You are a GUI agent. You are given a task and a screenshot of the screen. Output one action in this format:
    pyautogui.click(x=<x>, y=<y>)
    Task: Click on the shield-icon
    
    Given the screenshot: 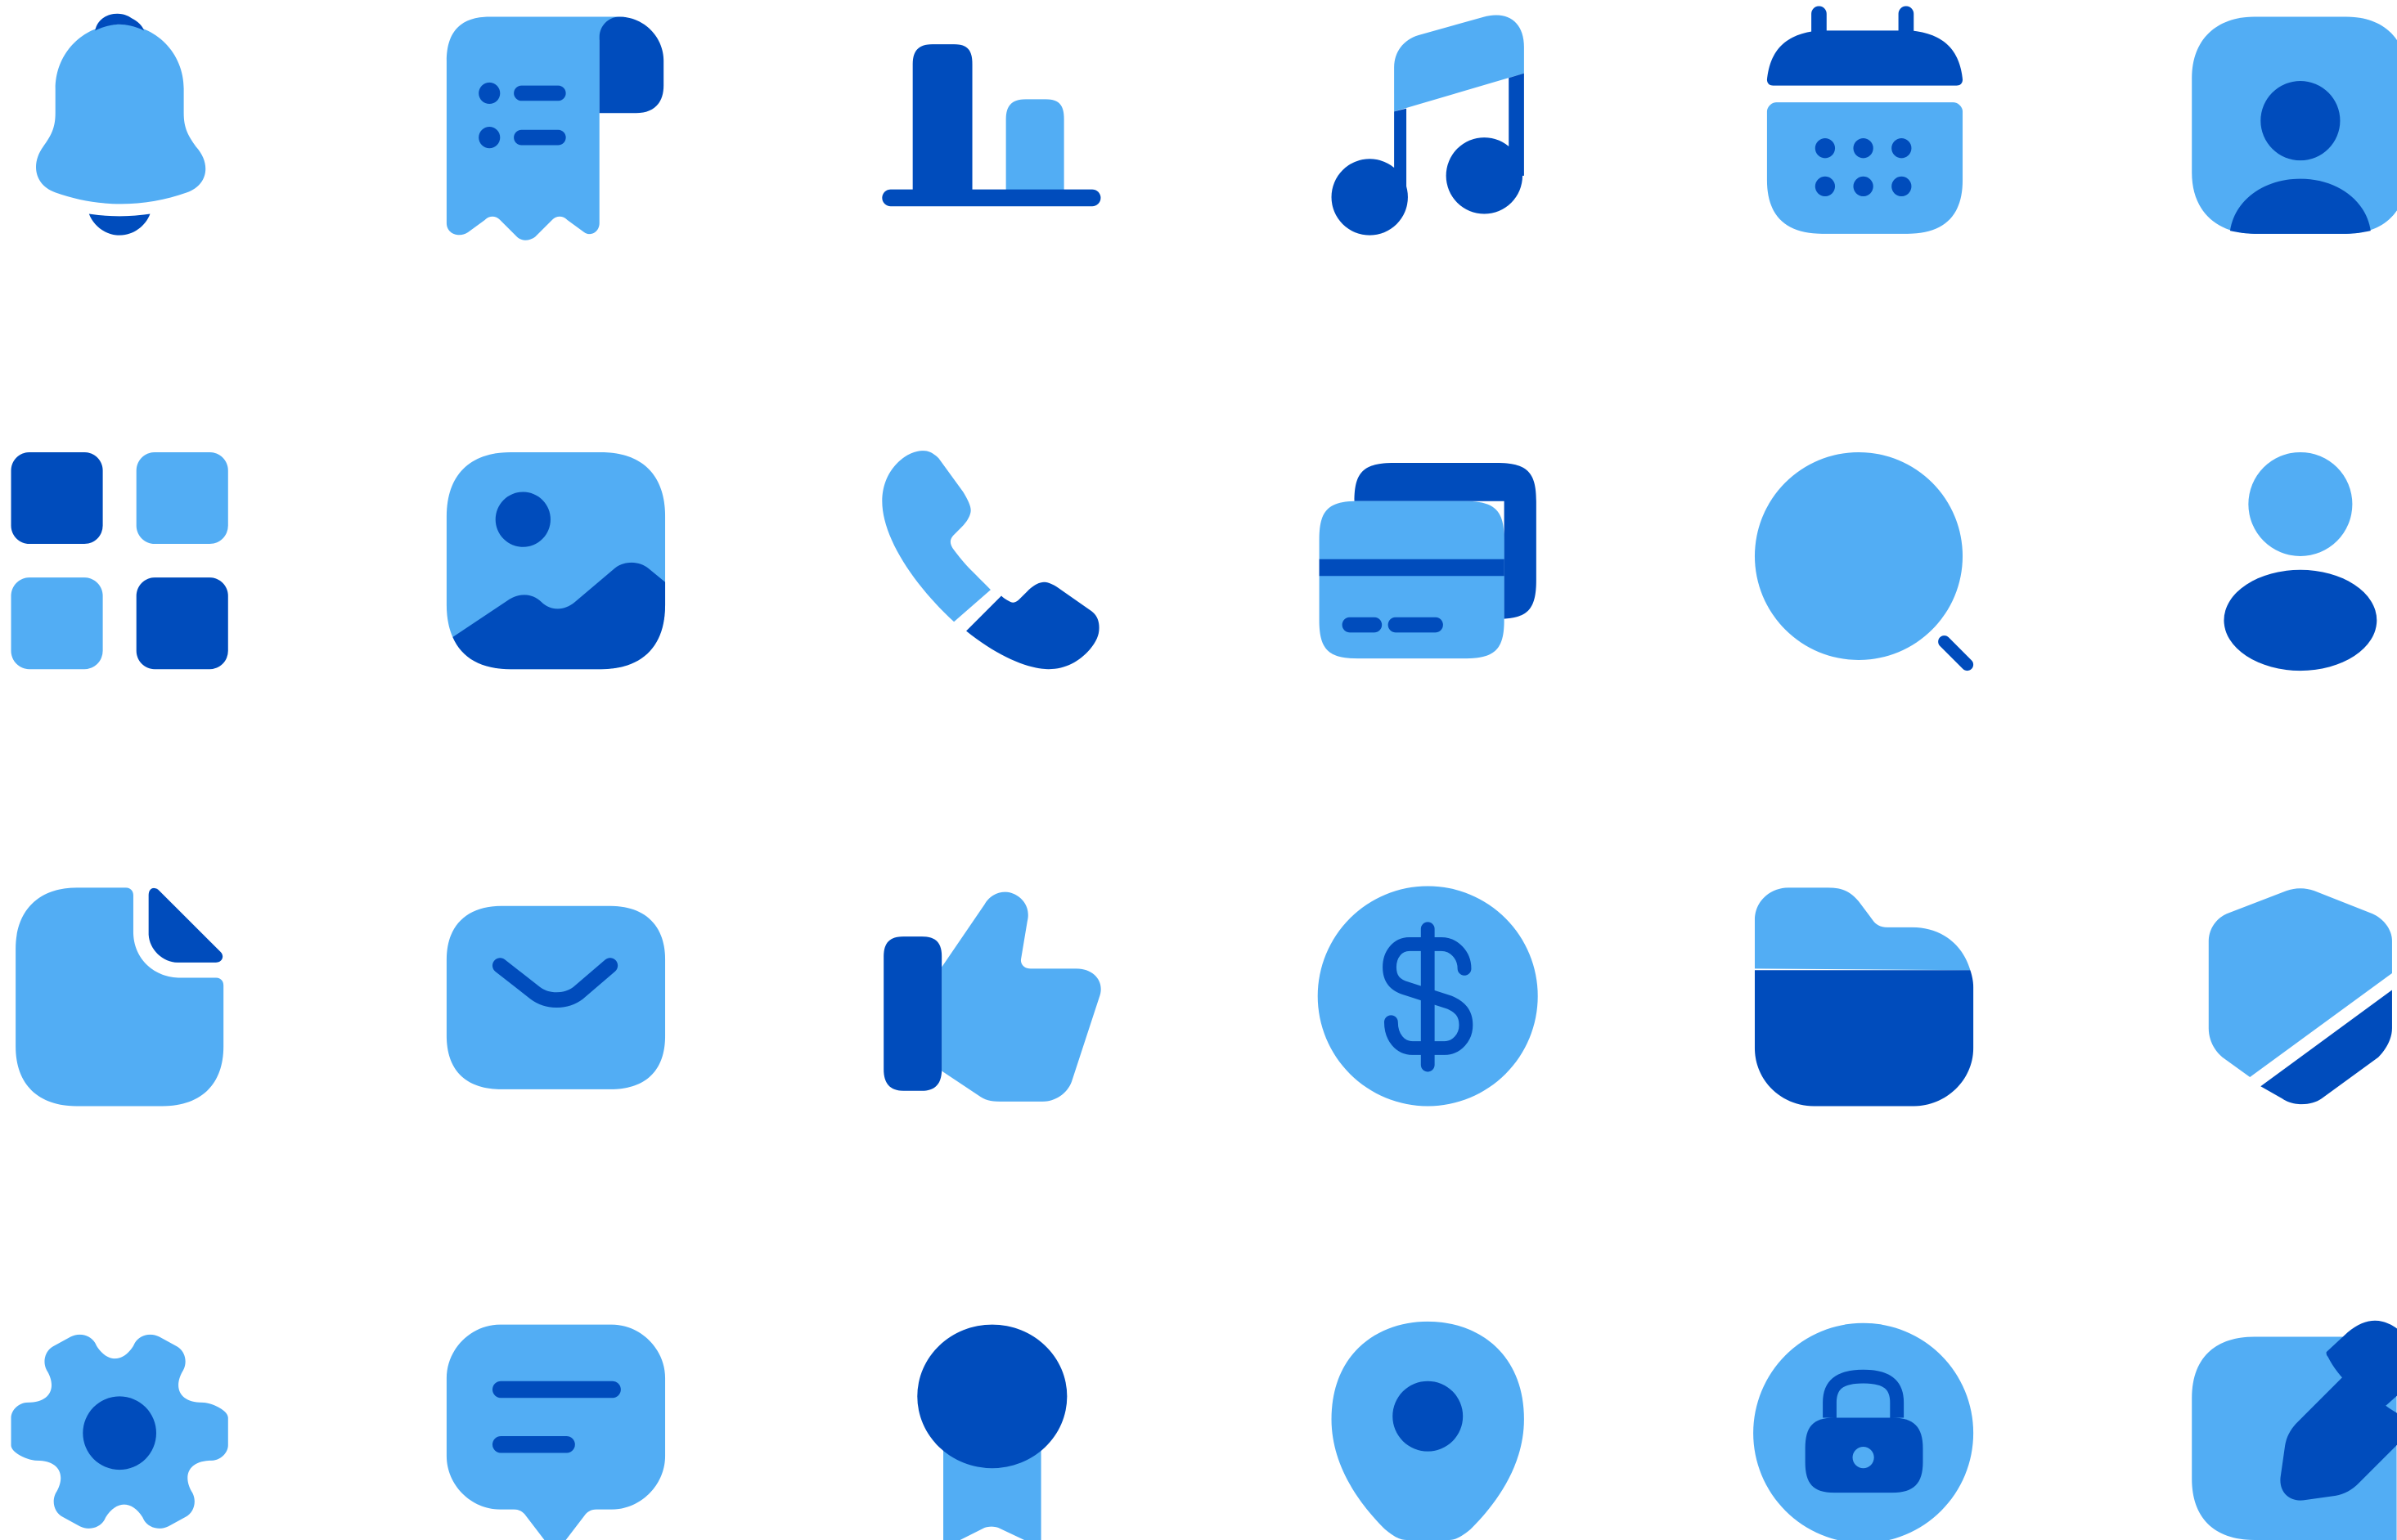 What is the action you would take?
    pyautogui.click(x=2300, y=996)
    